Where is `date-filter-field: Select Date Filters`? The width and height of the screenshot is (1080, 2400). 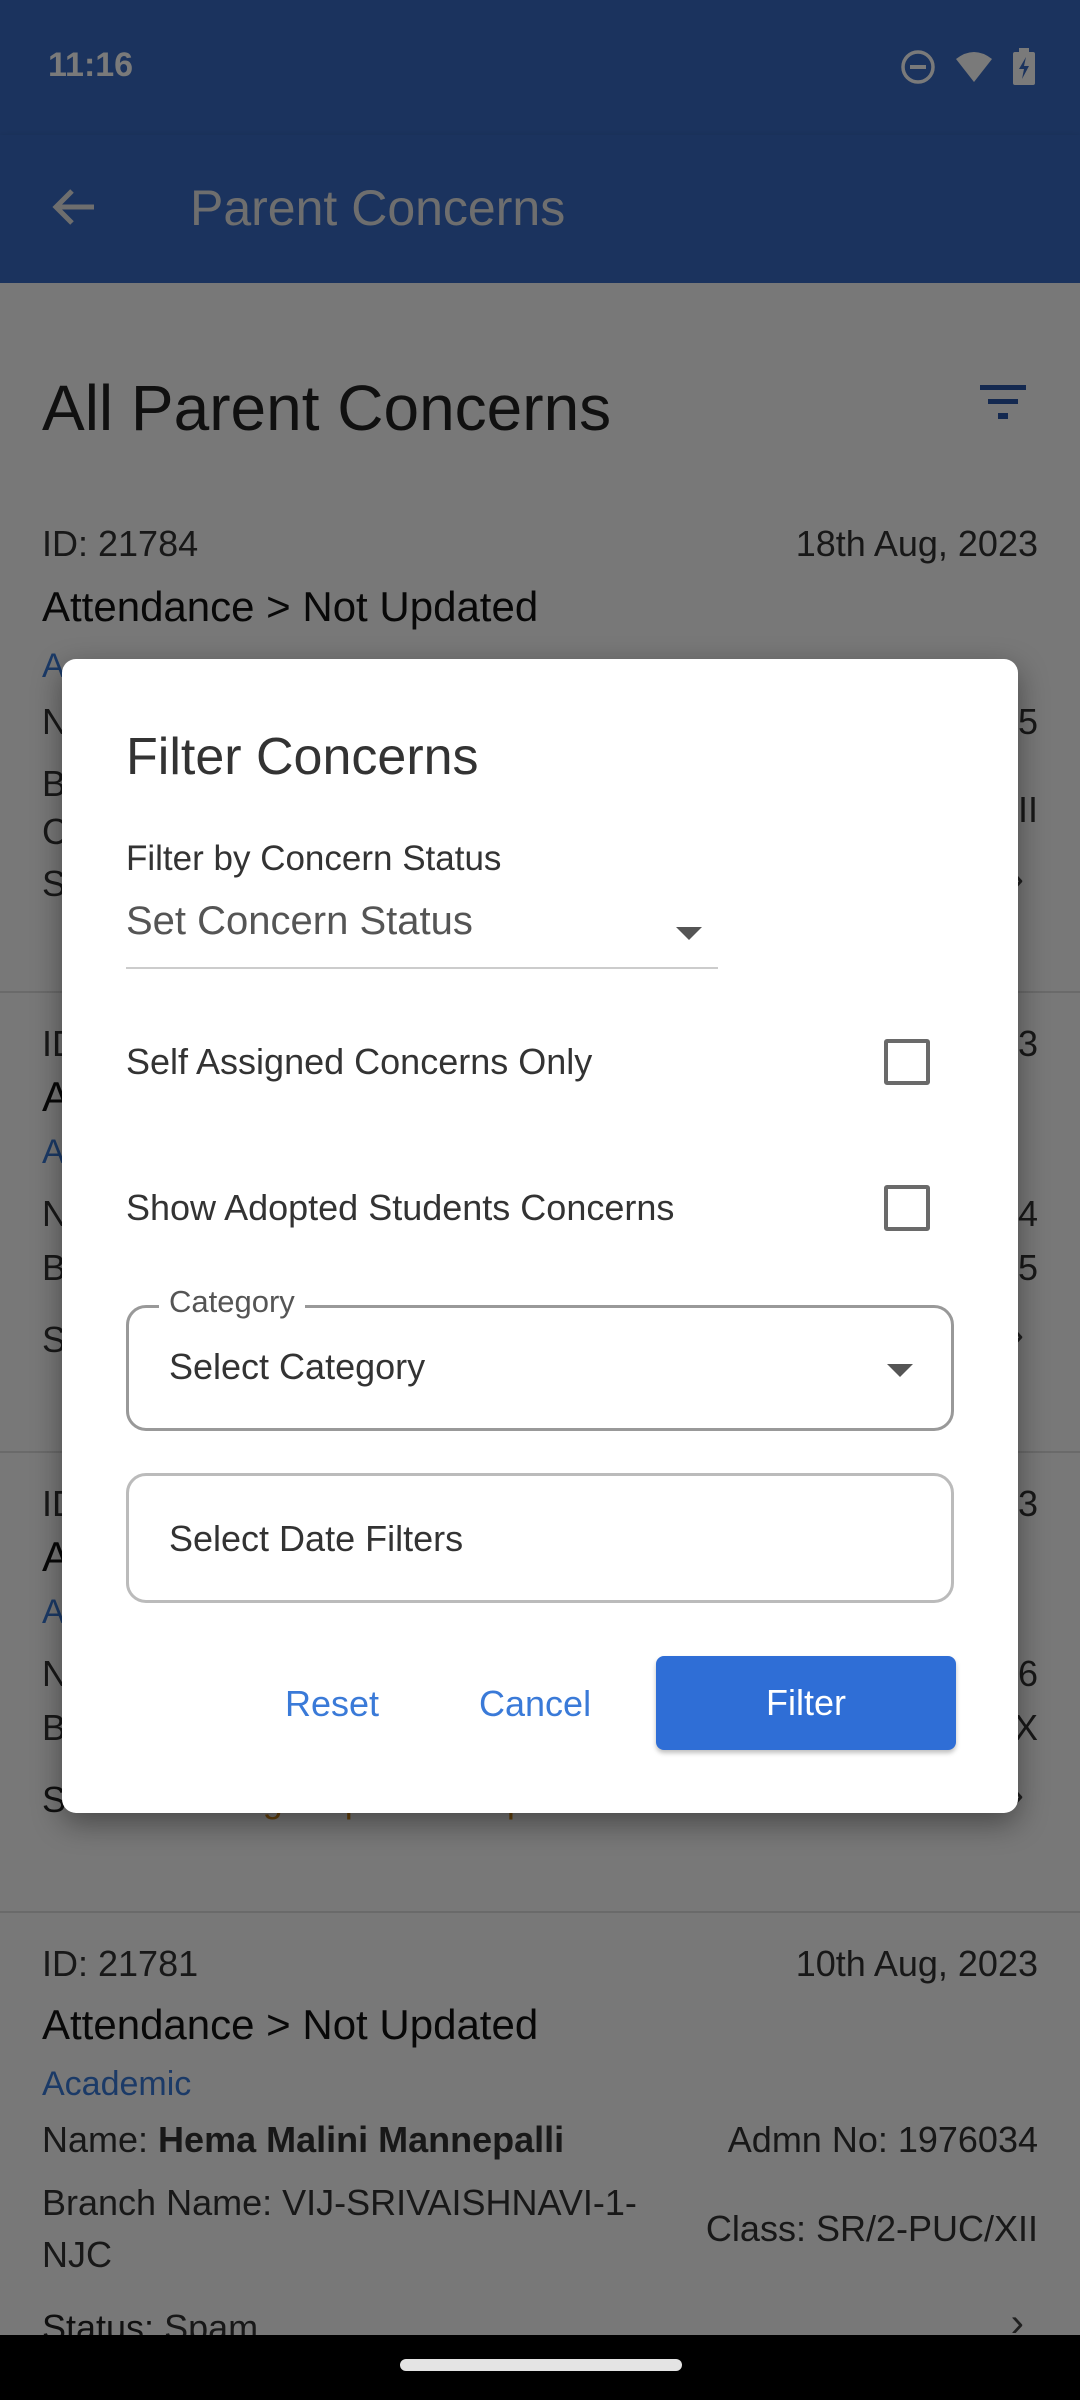 date-filter-field: Select Date Filters is located at coordinates (540, 1538).